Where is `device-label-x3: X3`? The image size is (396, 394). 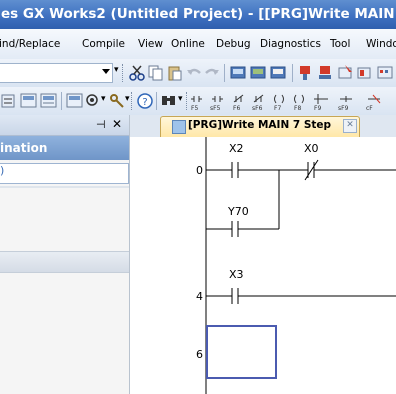
device-label-x3: X3 is located at coordinates (236, 274).